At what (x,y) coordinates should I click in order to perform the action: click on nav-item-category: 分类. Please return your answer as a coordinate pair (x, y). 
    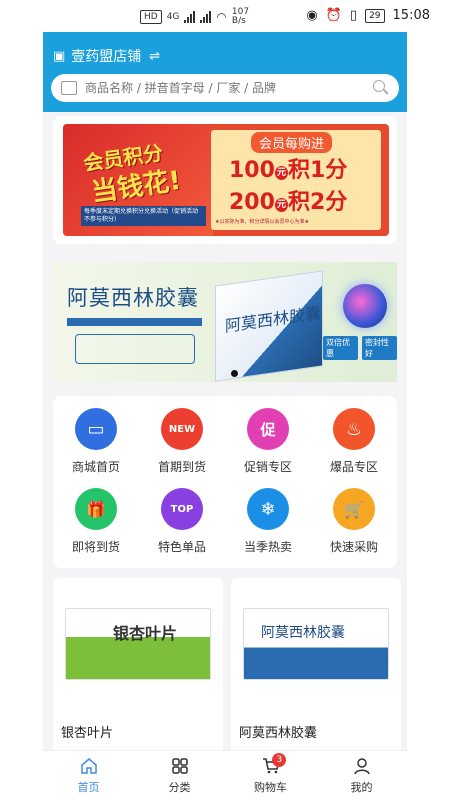
    Looking at the image, I should click on (179, 775).